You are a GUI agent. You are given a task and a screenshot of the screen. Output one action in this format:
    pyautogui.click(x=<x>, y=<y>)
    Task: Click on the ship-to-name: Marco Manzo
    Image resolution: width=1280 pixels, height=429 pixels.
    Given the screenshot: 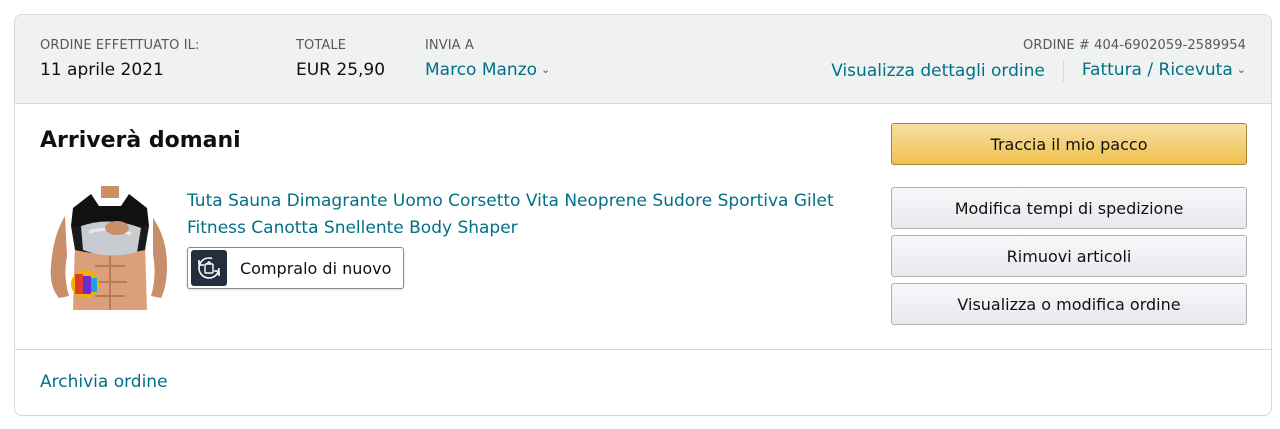 What is the action you would take?
    pyautogui.click(x=481, y=70)
    